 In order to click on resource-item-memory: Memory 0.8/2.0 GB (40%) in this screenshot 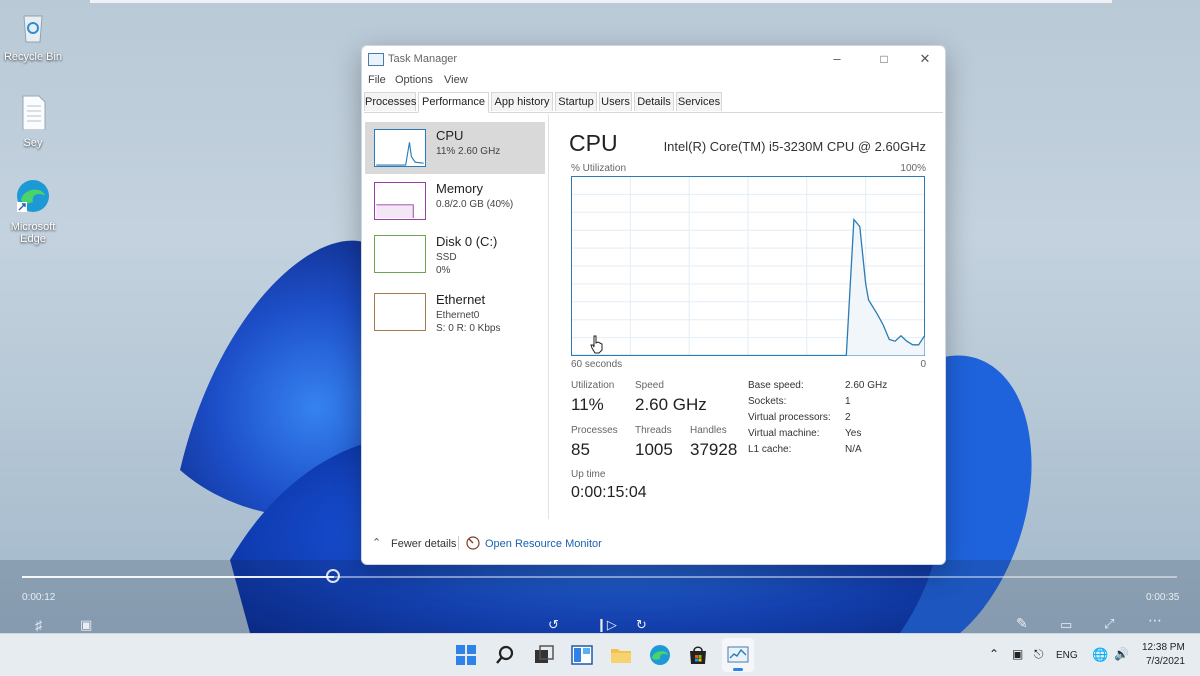, I will do `click(455, 201)`.